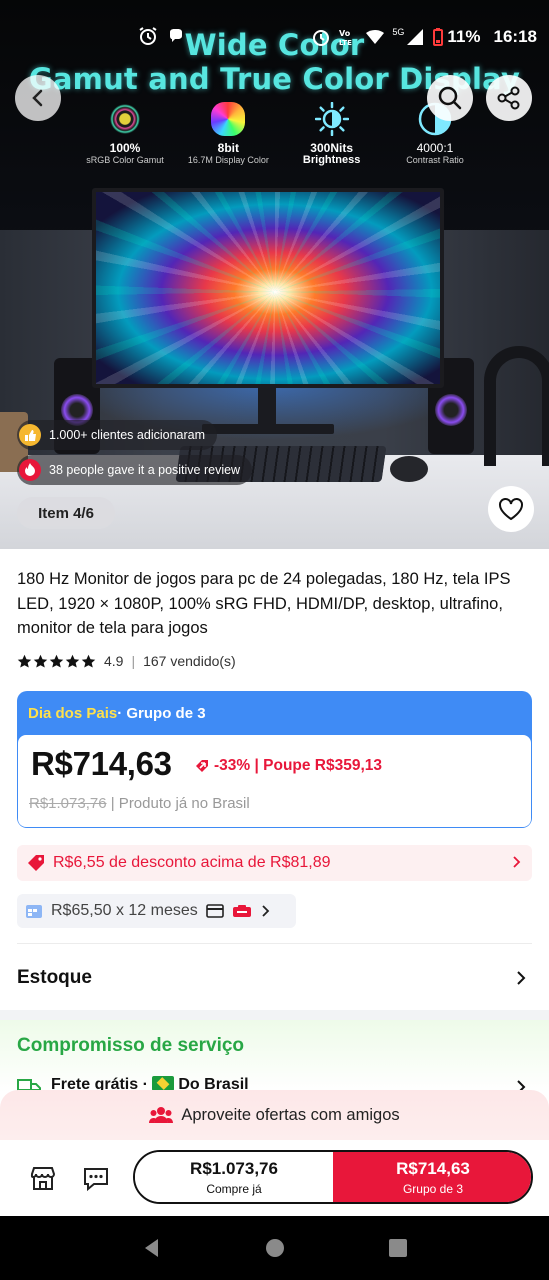  What do you see at coordinates (152, 1248) in the screenshot?
I see `nav-back-icon` at bounding box center [152, 1248].